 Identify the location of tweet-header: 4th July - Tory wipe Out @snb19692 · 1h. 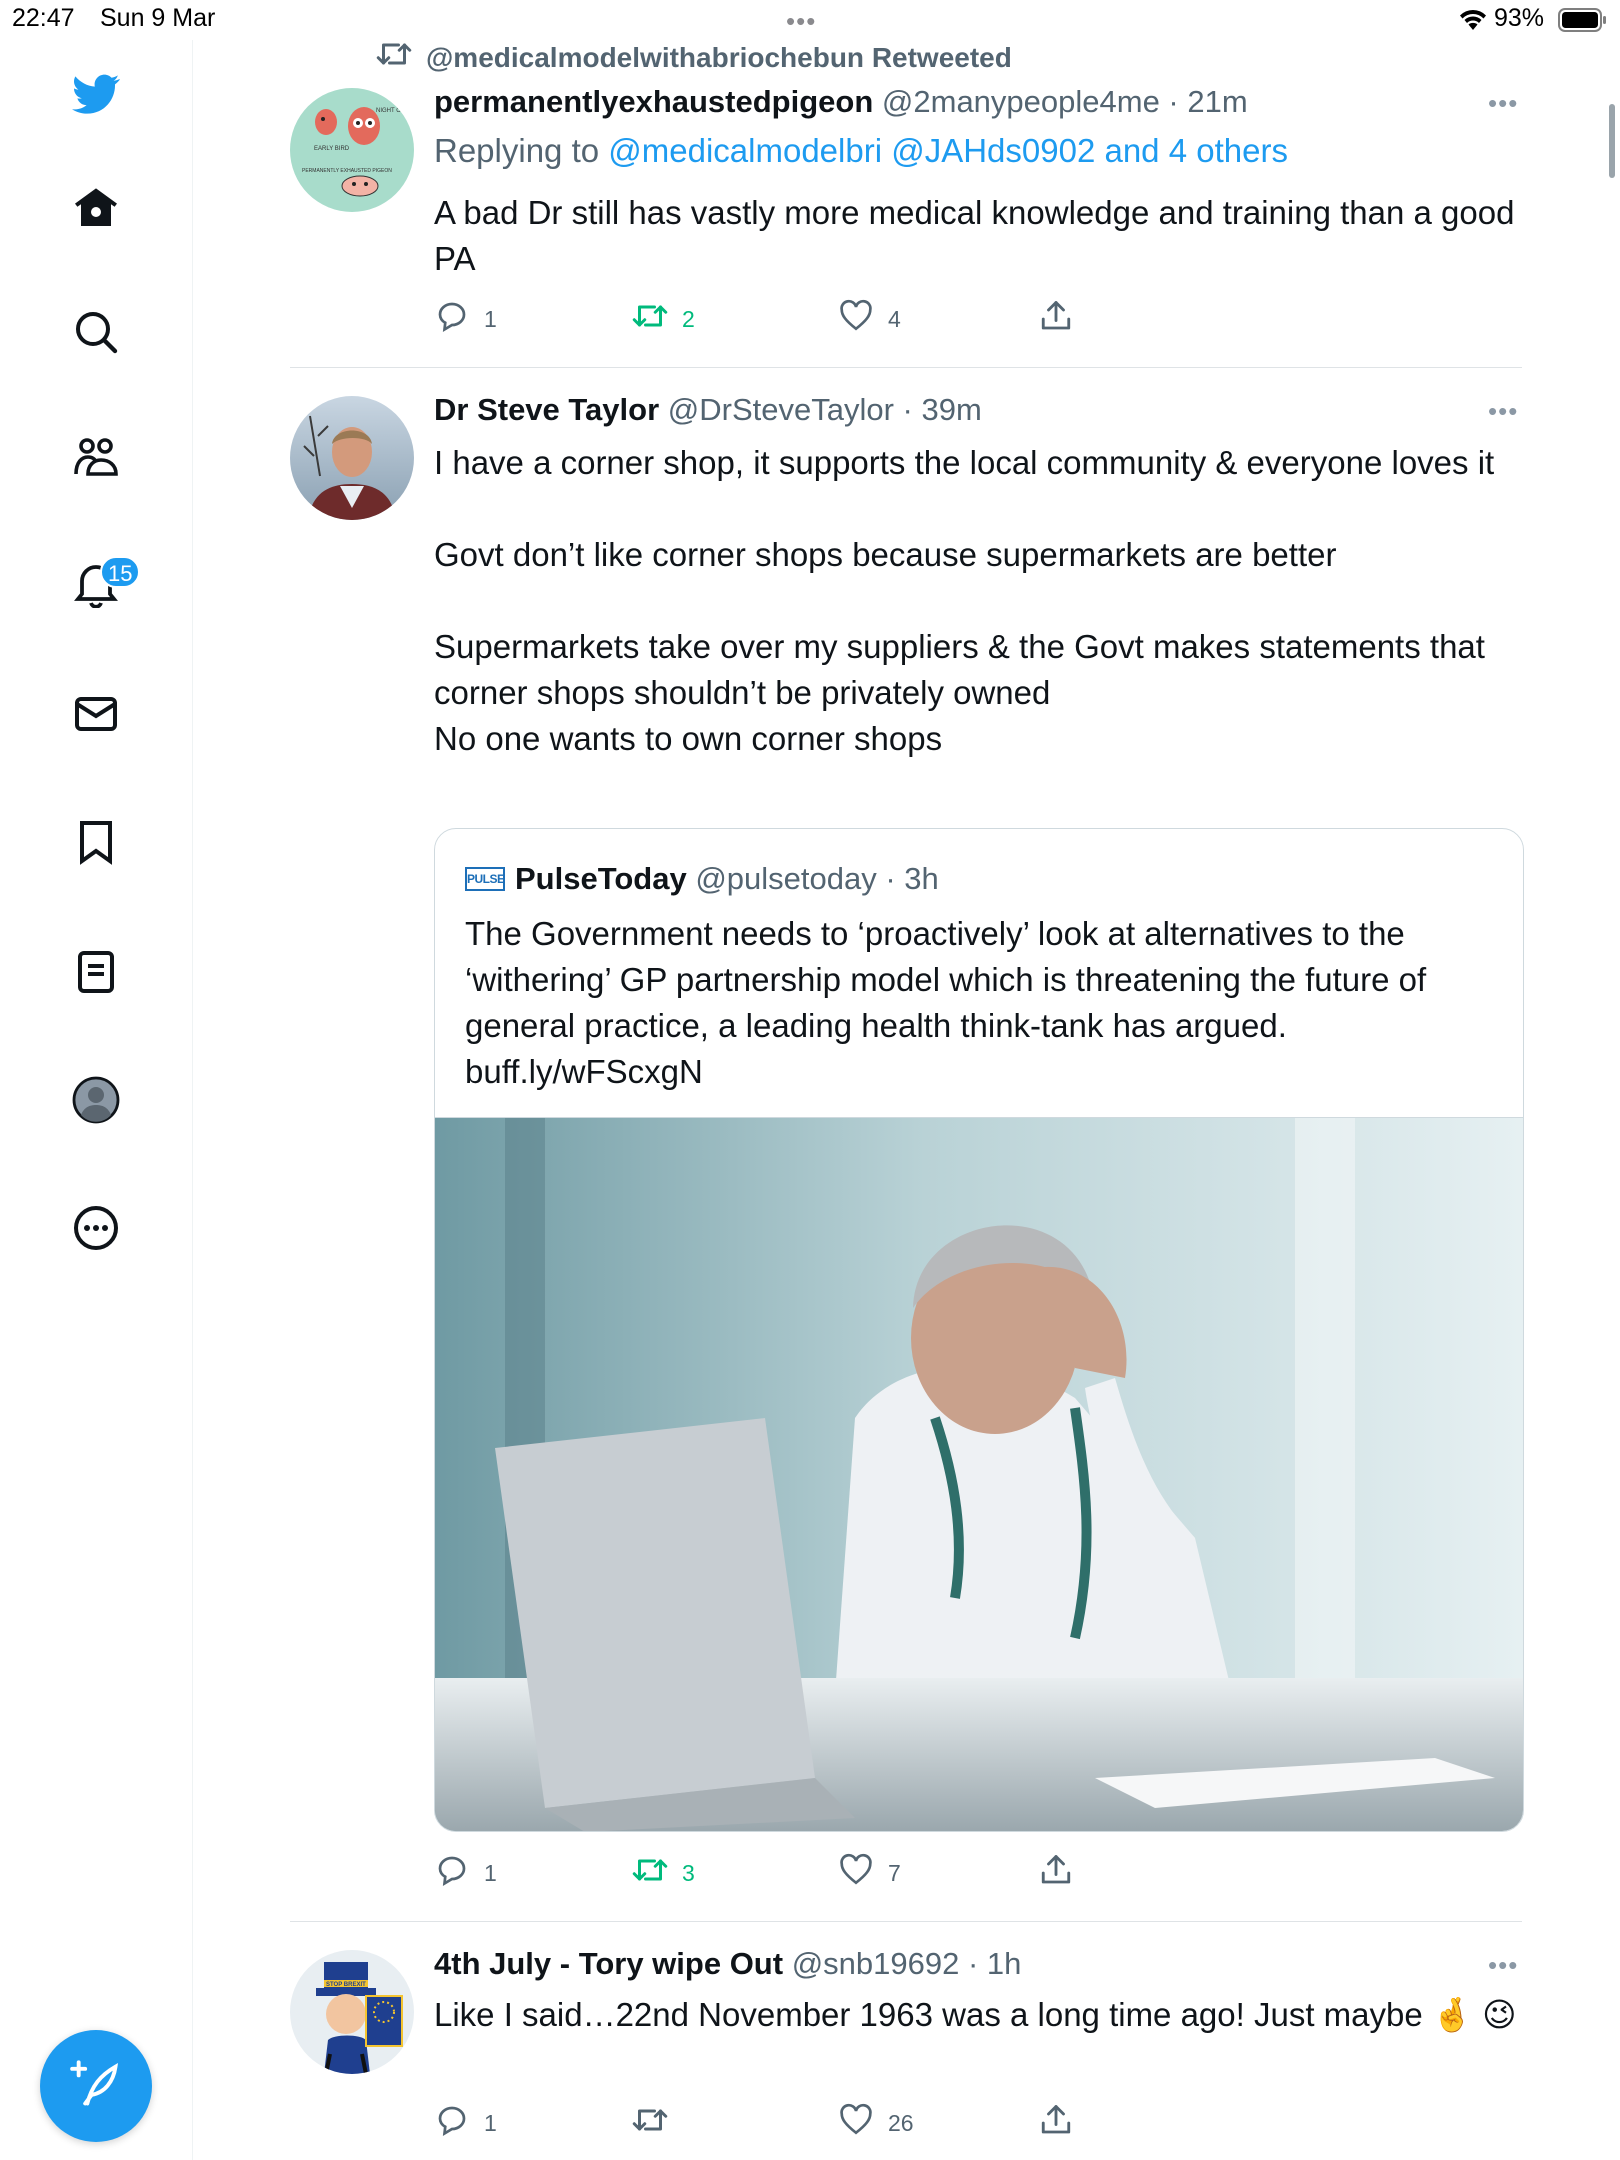
(727, 1964).